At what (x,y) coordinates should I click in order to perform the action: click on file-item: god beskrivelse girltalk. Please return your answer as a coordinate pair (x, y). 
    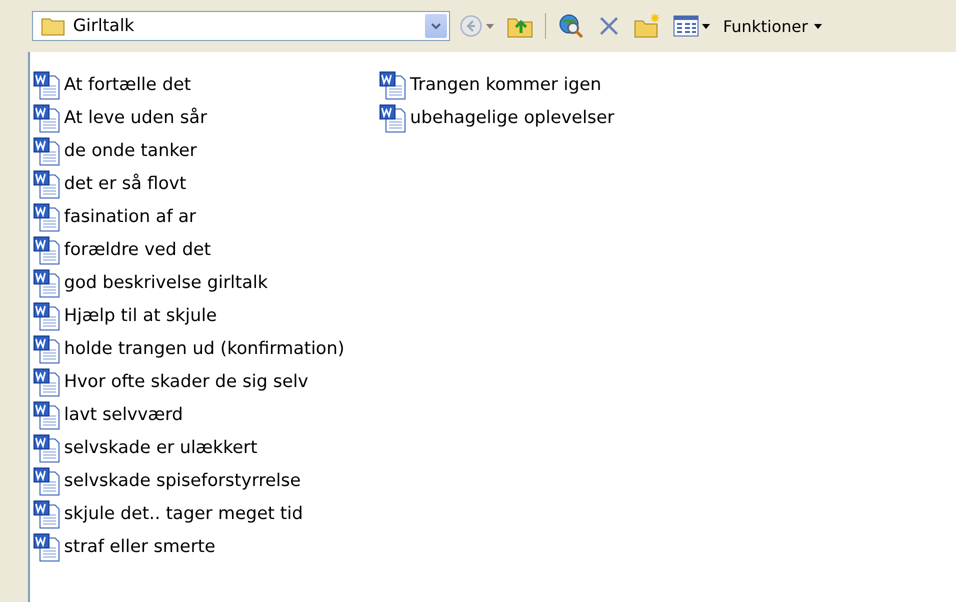
    Looking at the image, I should click on (198, 282).